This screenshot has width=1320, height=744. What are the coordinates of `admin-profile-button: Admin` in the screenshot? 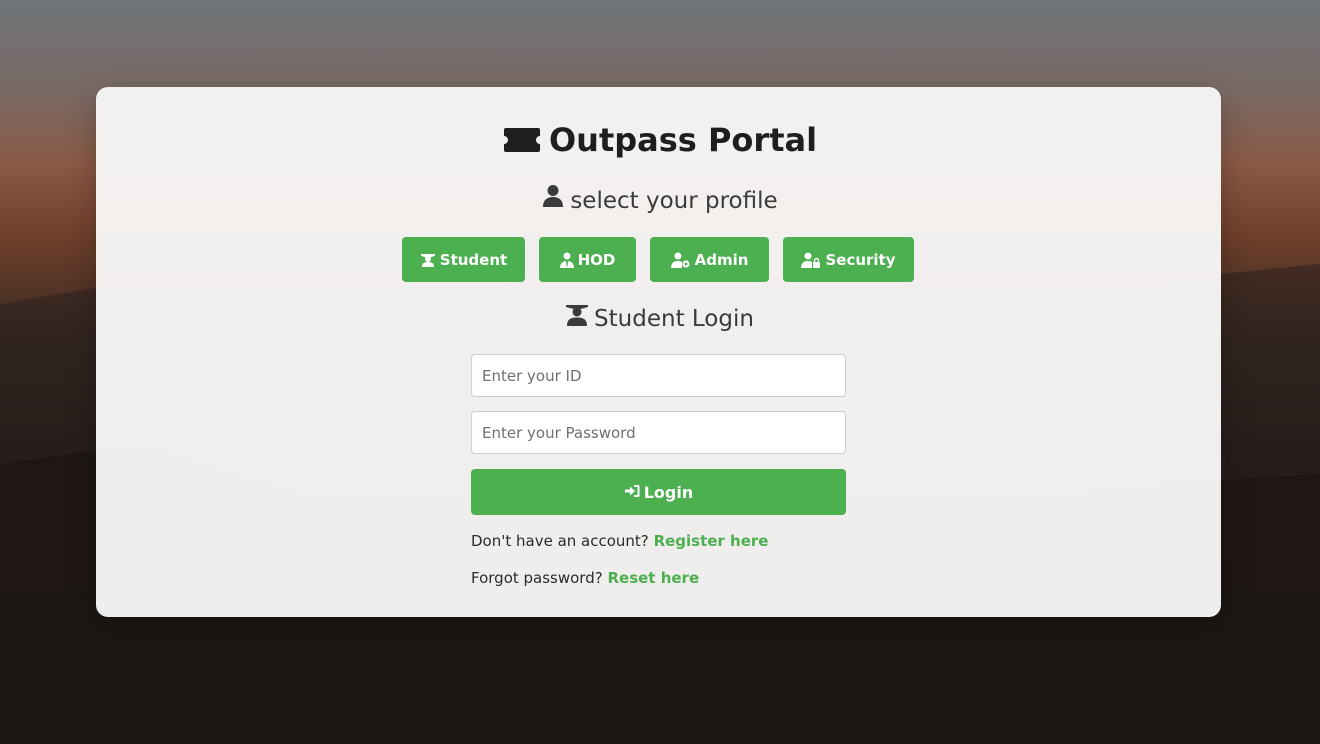 It's located at (709, 259).